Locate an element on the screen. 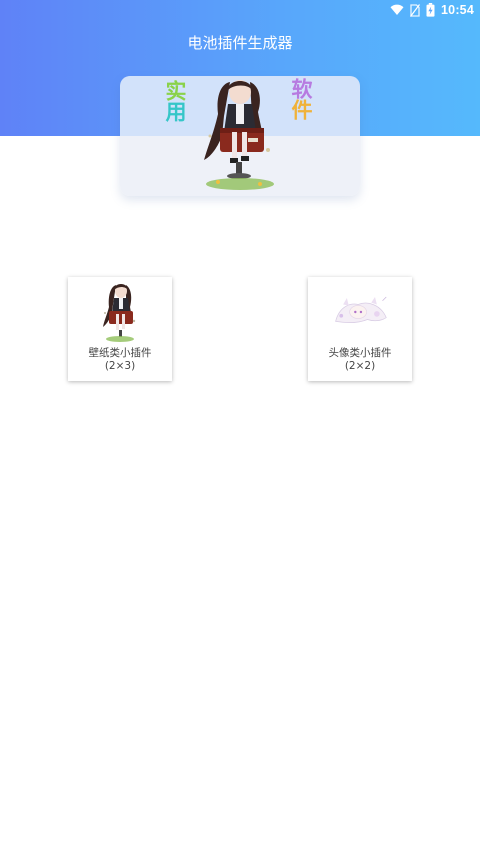  banner-image: 实用 软件 is located at coordinates (240, 136).